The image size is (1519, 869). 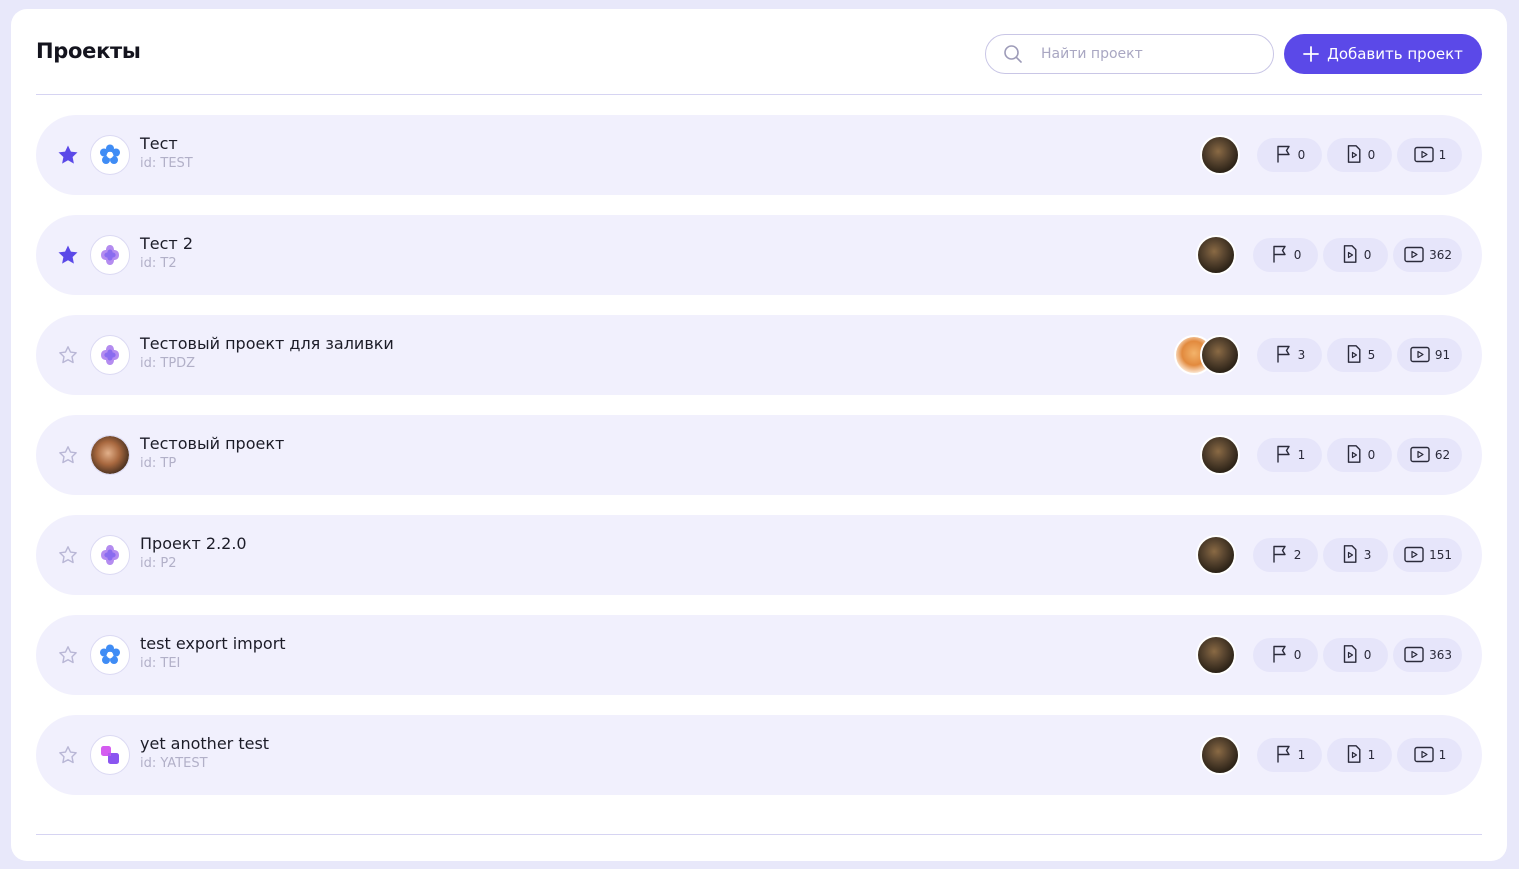 What do you see at coordinates (212, 443) in the screenshot?
I see `project-name: Тестовый проект` at bounding box center [212, 443].